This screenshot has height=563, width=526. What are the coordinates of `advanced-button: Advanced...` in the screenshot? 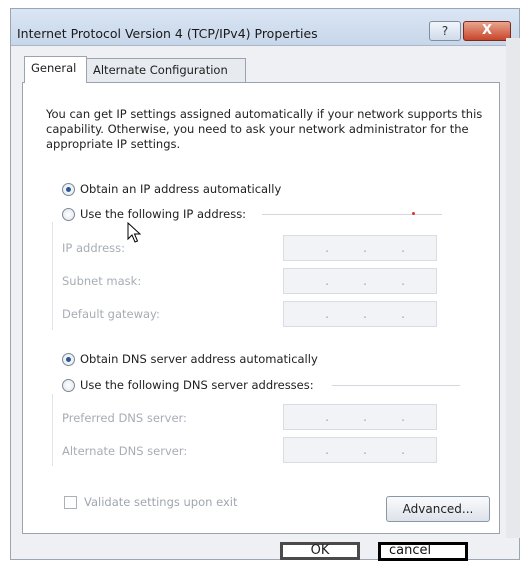 It's located at (438, 509).